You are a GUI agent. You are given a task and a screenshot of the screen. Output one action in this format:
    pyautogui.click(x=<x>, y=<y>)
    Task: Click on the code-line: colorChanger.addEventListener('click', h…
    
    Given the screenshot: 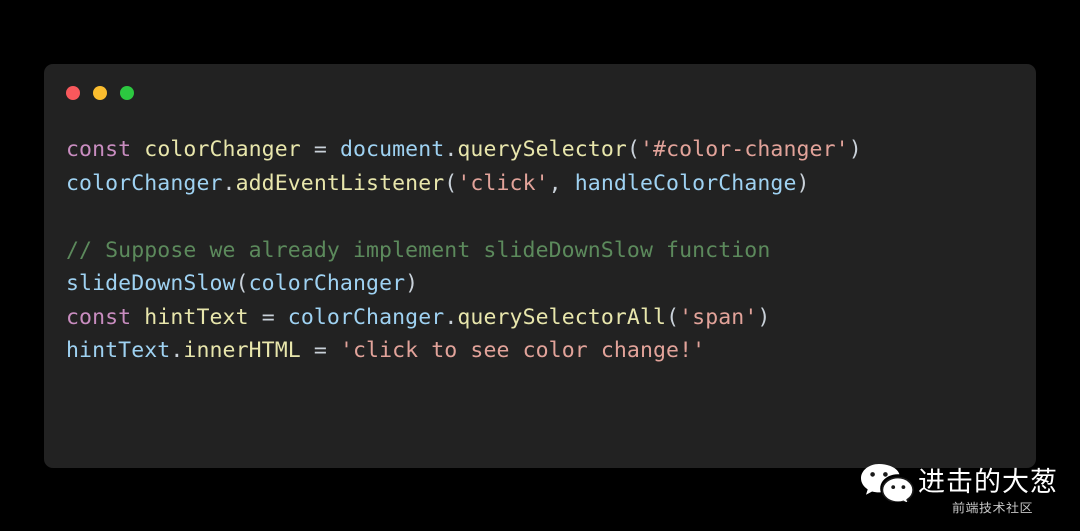 What is the action you would take?
    pyautogui.click(x=546, y=184)
    